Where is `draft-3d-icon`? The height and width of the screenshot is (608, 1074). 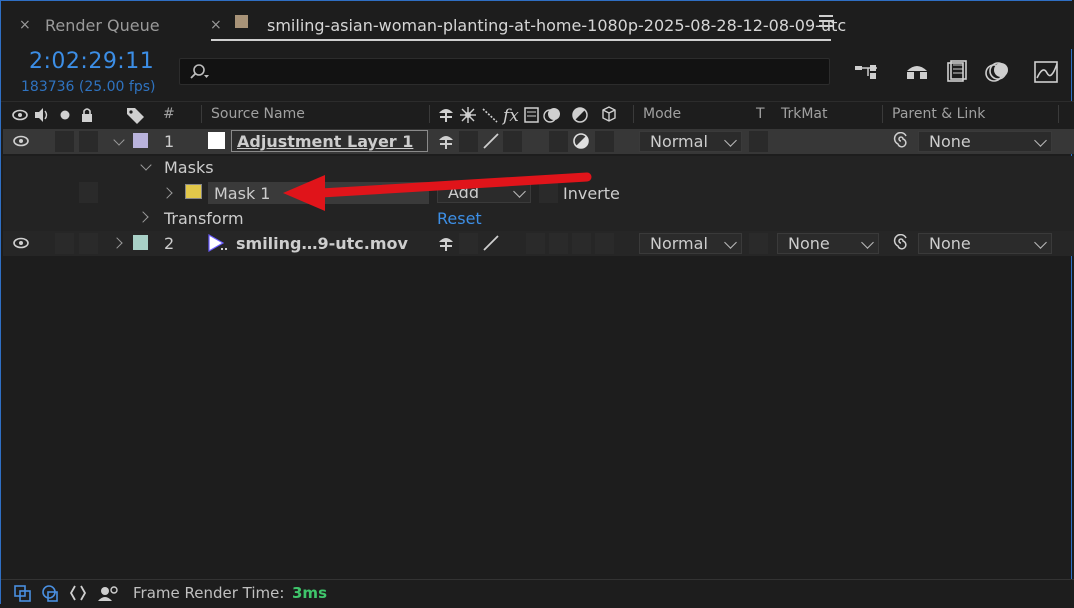
draft-3d-icon is located at coordinates (917, 72).